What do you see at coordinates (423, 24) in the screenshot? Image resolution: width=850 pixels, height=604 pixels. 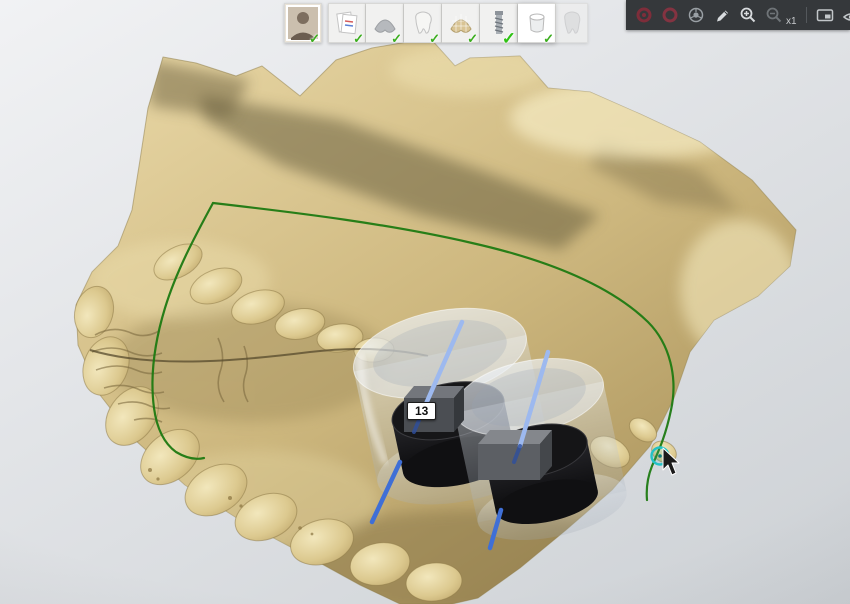 I see `workflow-step-tooth-setup: ✓` at bounding box center [423, 24].